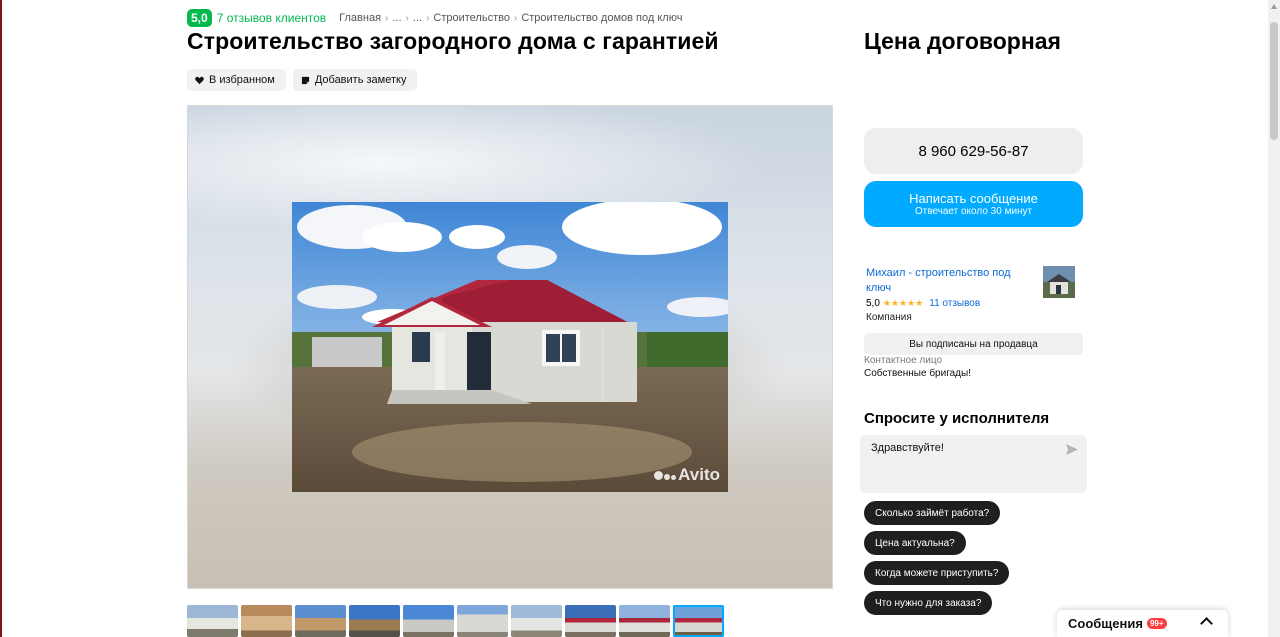 Image resolution: width=1280 pixels, height=637 pixels. Describe the element at coordinates (471, 18) in the screenshot. I see `breadcrumb-item-construction: Строительство` at that location.